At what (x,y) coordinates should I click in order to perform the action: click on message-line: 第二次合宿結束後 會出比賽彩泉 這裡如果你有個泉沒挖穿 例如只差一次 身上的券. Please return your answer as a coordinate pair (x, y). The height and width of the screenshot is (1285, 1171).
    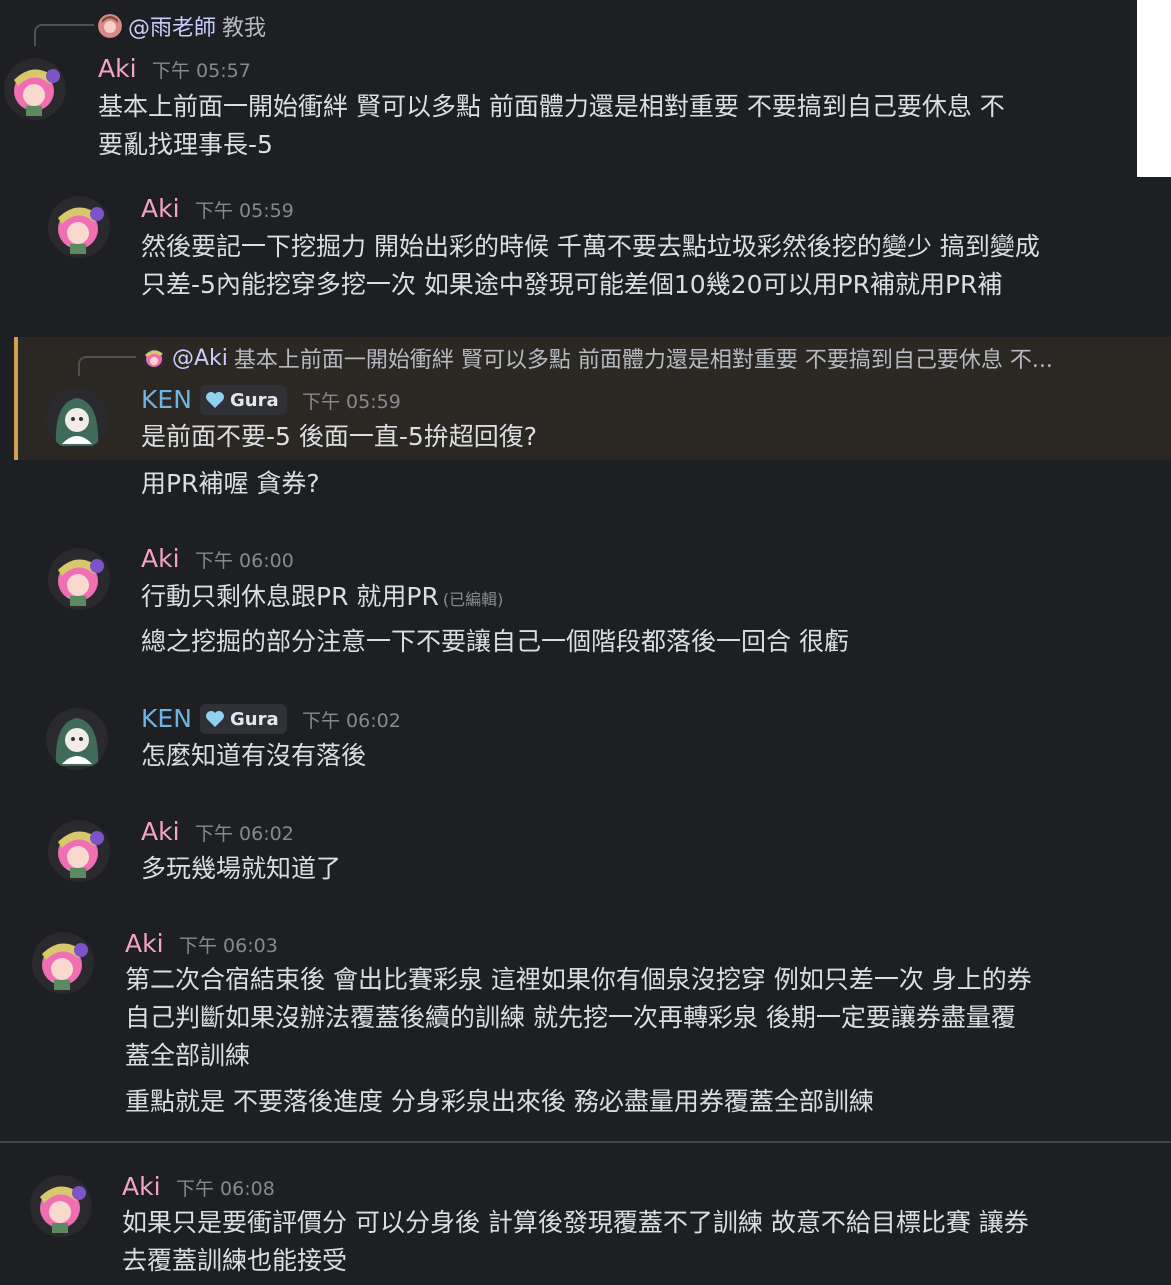
    Looking at the image, I should click on (578, 979).